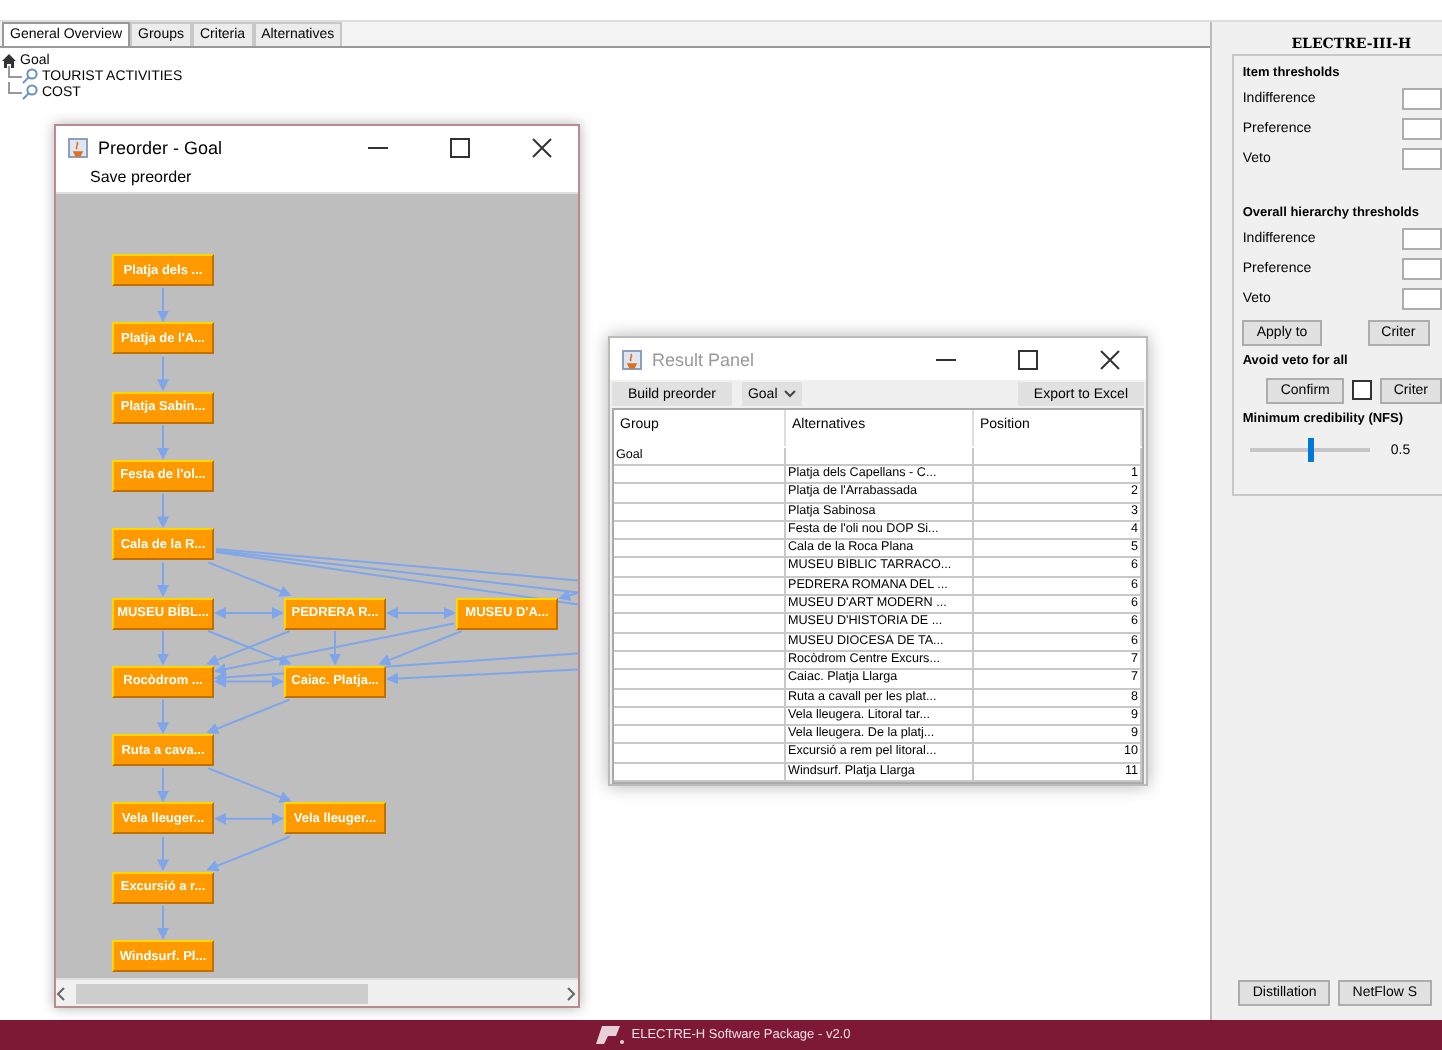 The height and width of the screenshot is (1050, 1442). What do you see at coordinates (789, 394) in the screenshot?
I see `chevron-down-icon` at bounding box center [789, 394].